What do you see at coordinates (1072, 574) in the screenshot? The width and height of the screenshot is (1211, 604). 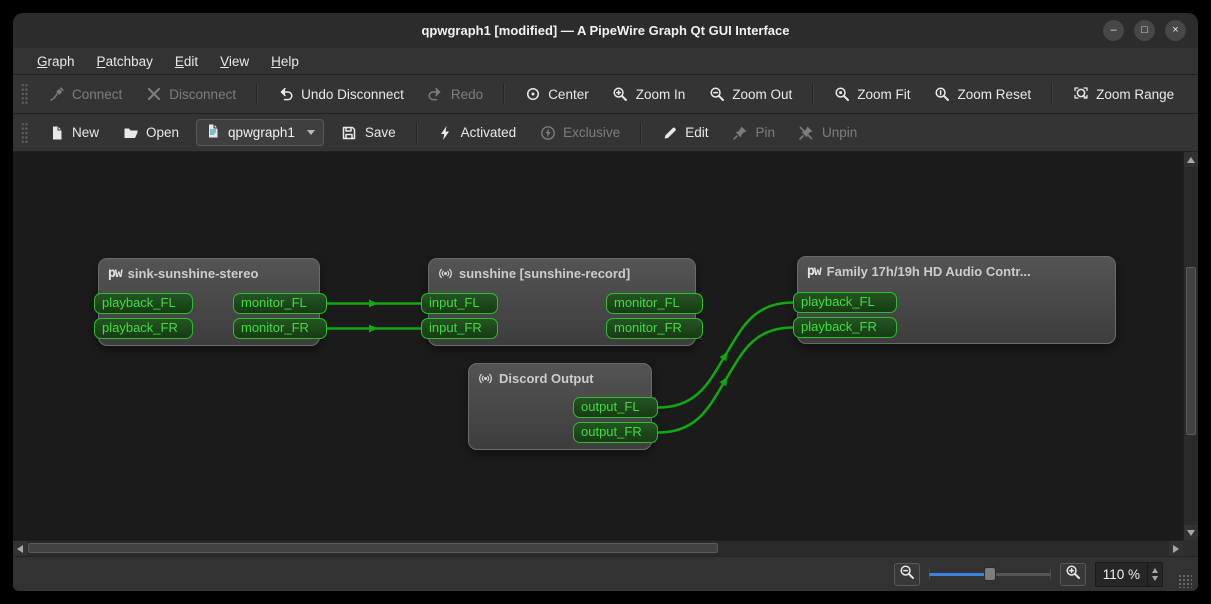 I see `zoom-in-button` at bounding box center [1072, 574].